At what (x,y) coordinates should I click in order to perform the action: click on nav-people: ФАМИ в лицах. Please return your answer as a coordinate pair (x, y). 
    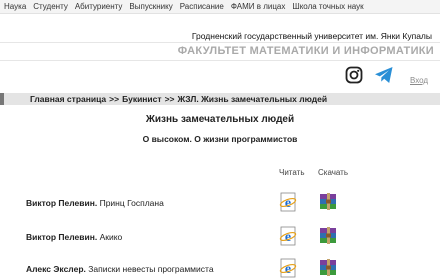
    Looking at the image, I should click on (258, 6).